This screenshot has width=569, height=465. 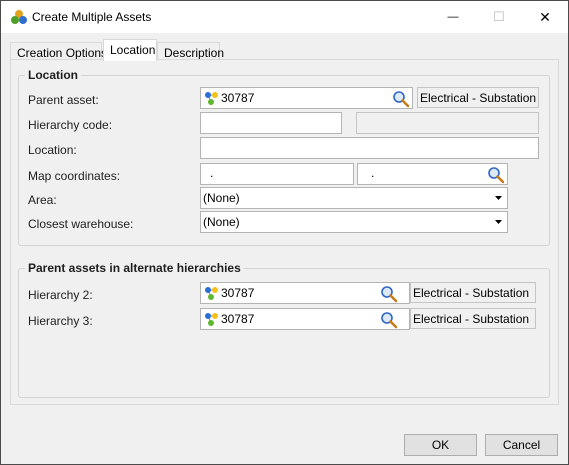 I want to click on alternate-hierarchies-group-title: Parent assets in alternate hierarchies, so click(x=134, y=268).